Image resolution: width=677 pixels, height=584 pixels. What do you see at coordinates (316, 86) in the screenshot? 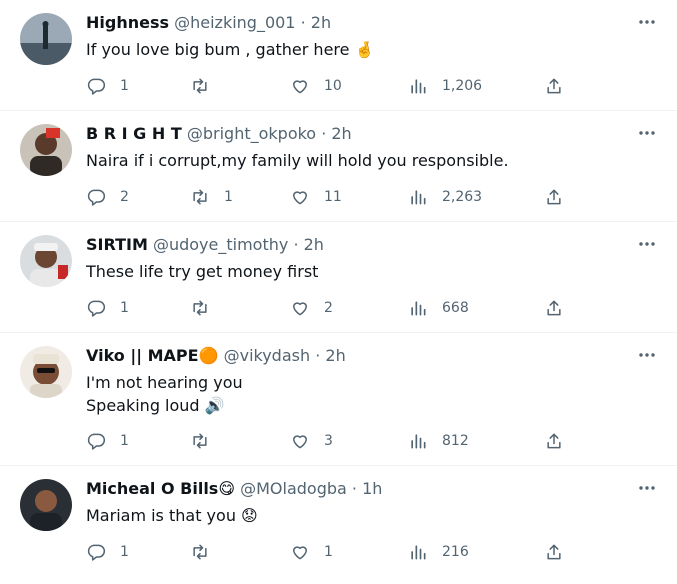
I see `like-button: 10` at bounding box center [316, 86].